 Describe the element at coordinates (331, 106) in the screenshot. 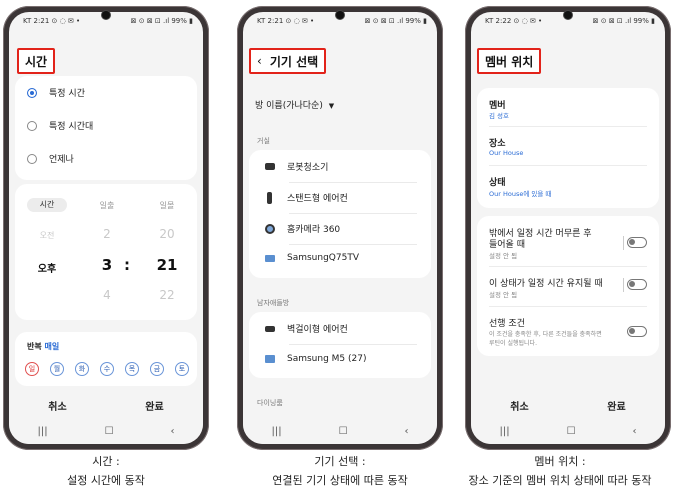

I see `chevron-down-icon: ▼` at that location.